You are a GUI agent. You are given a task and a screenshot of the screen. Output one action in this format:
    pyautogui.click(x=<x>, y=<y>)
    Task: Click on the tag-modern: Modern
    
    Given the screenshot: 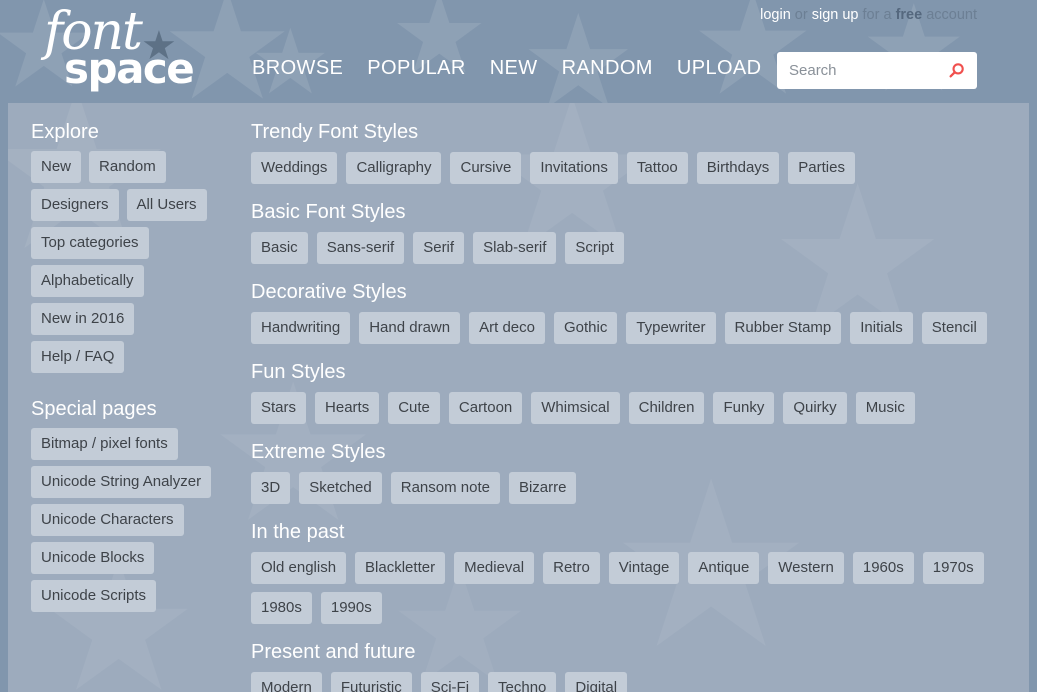 What is the action you would take?
    pyautogui.click(x=286, y=682)
    